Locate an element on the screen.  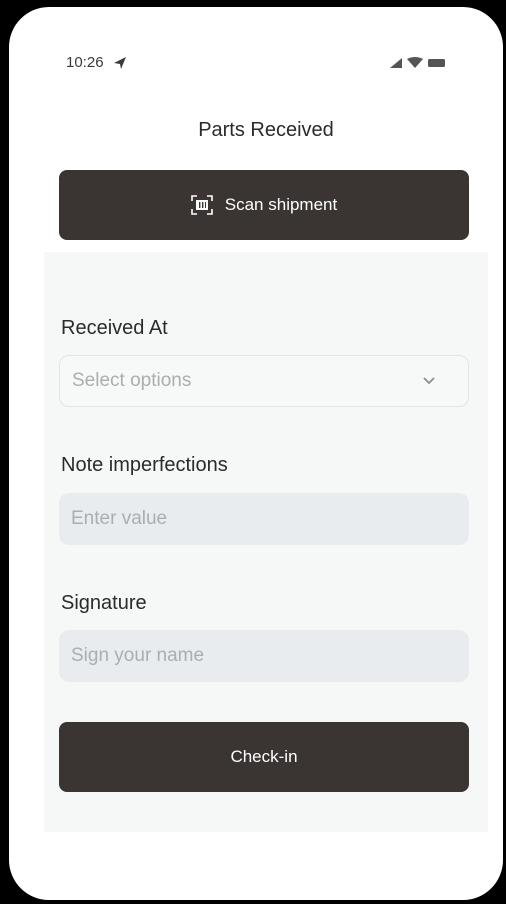
scan-shipment-button: Scan shipment is located at coordinates (264, 205).